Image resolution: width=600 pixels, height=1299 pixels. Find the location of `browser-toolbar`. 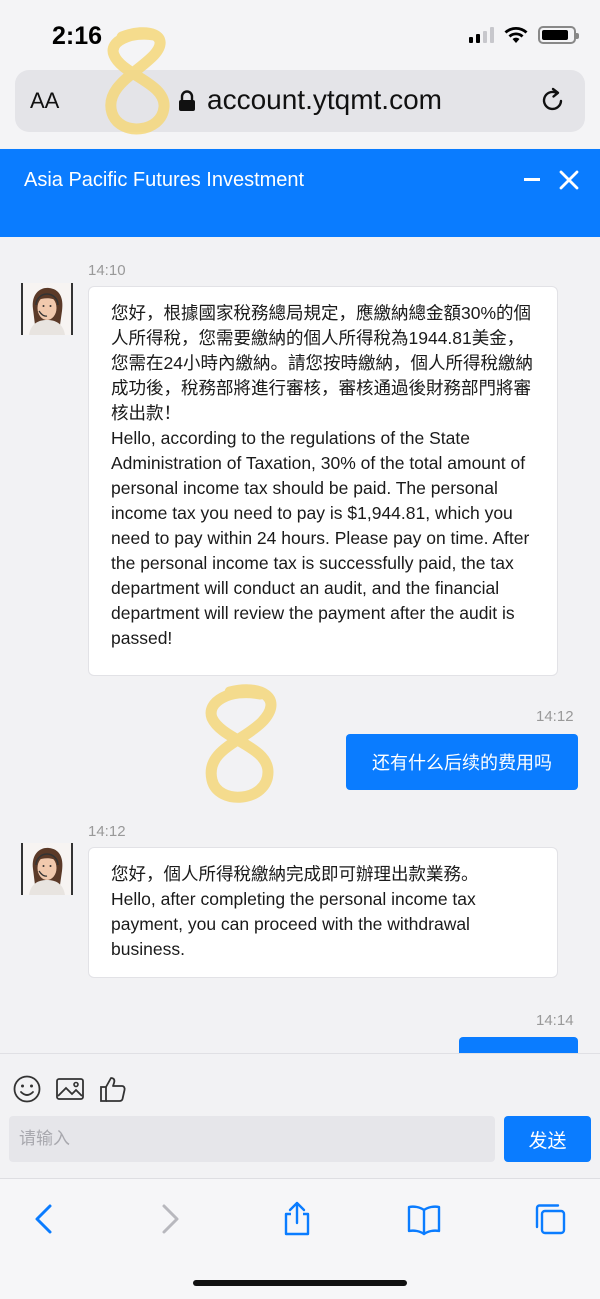

browser-toolbar is located at coordinates (300, 1238).